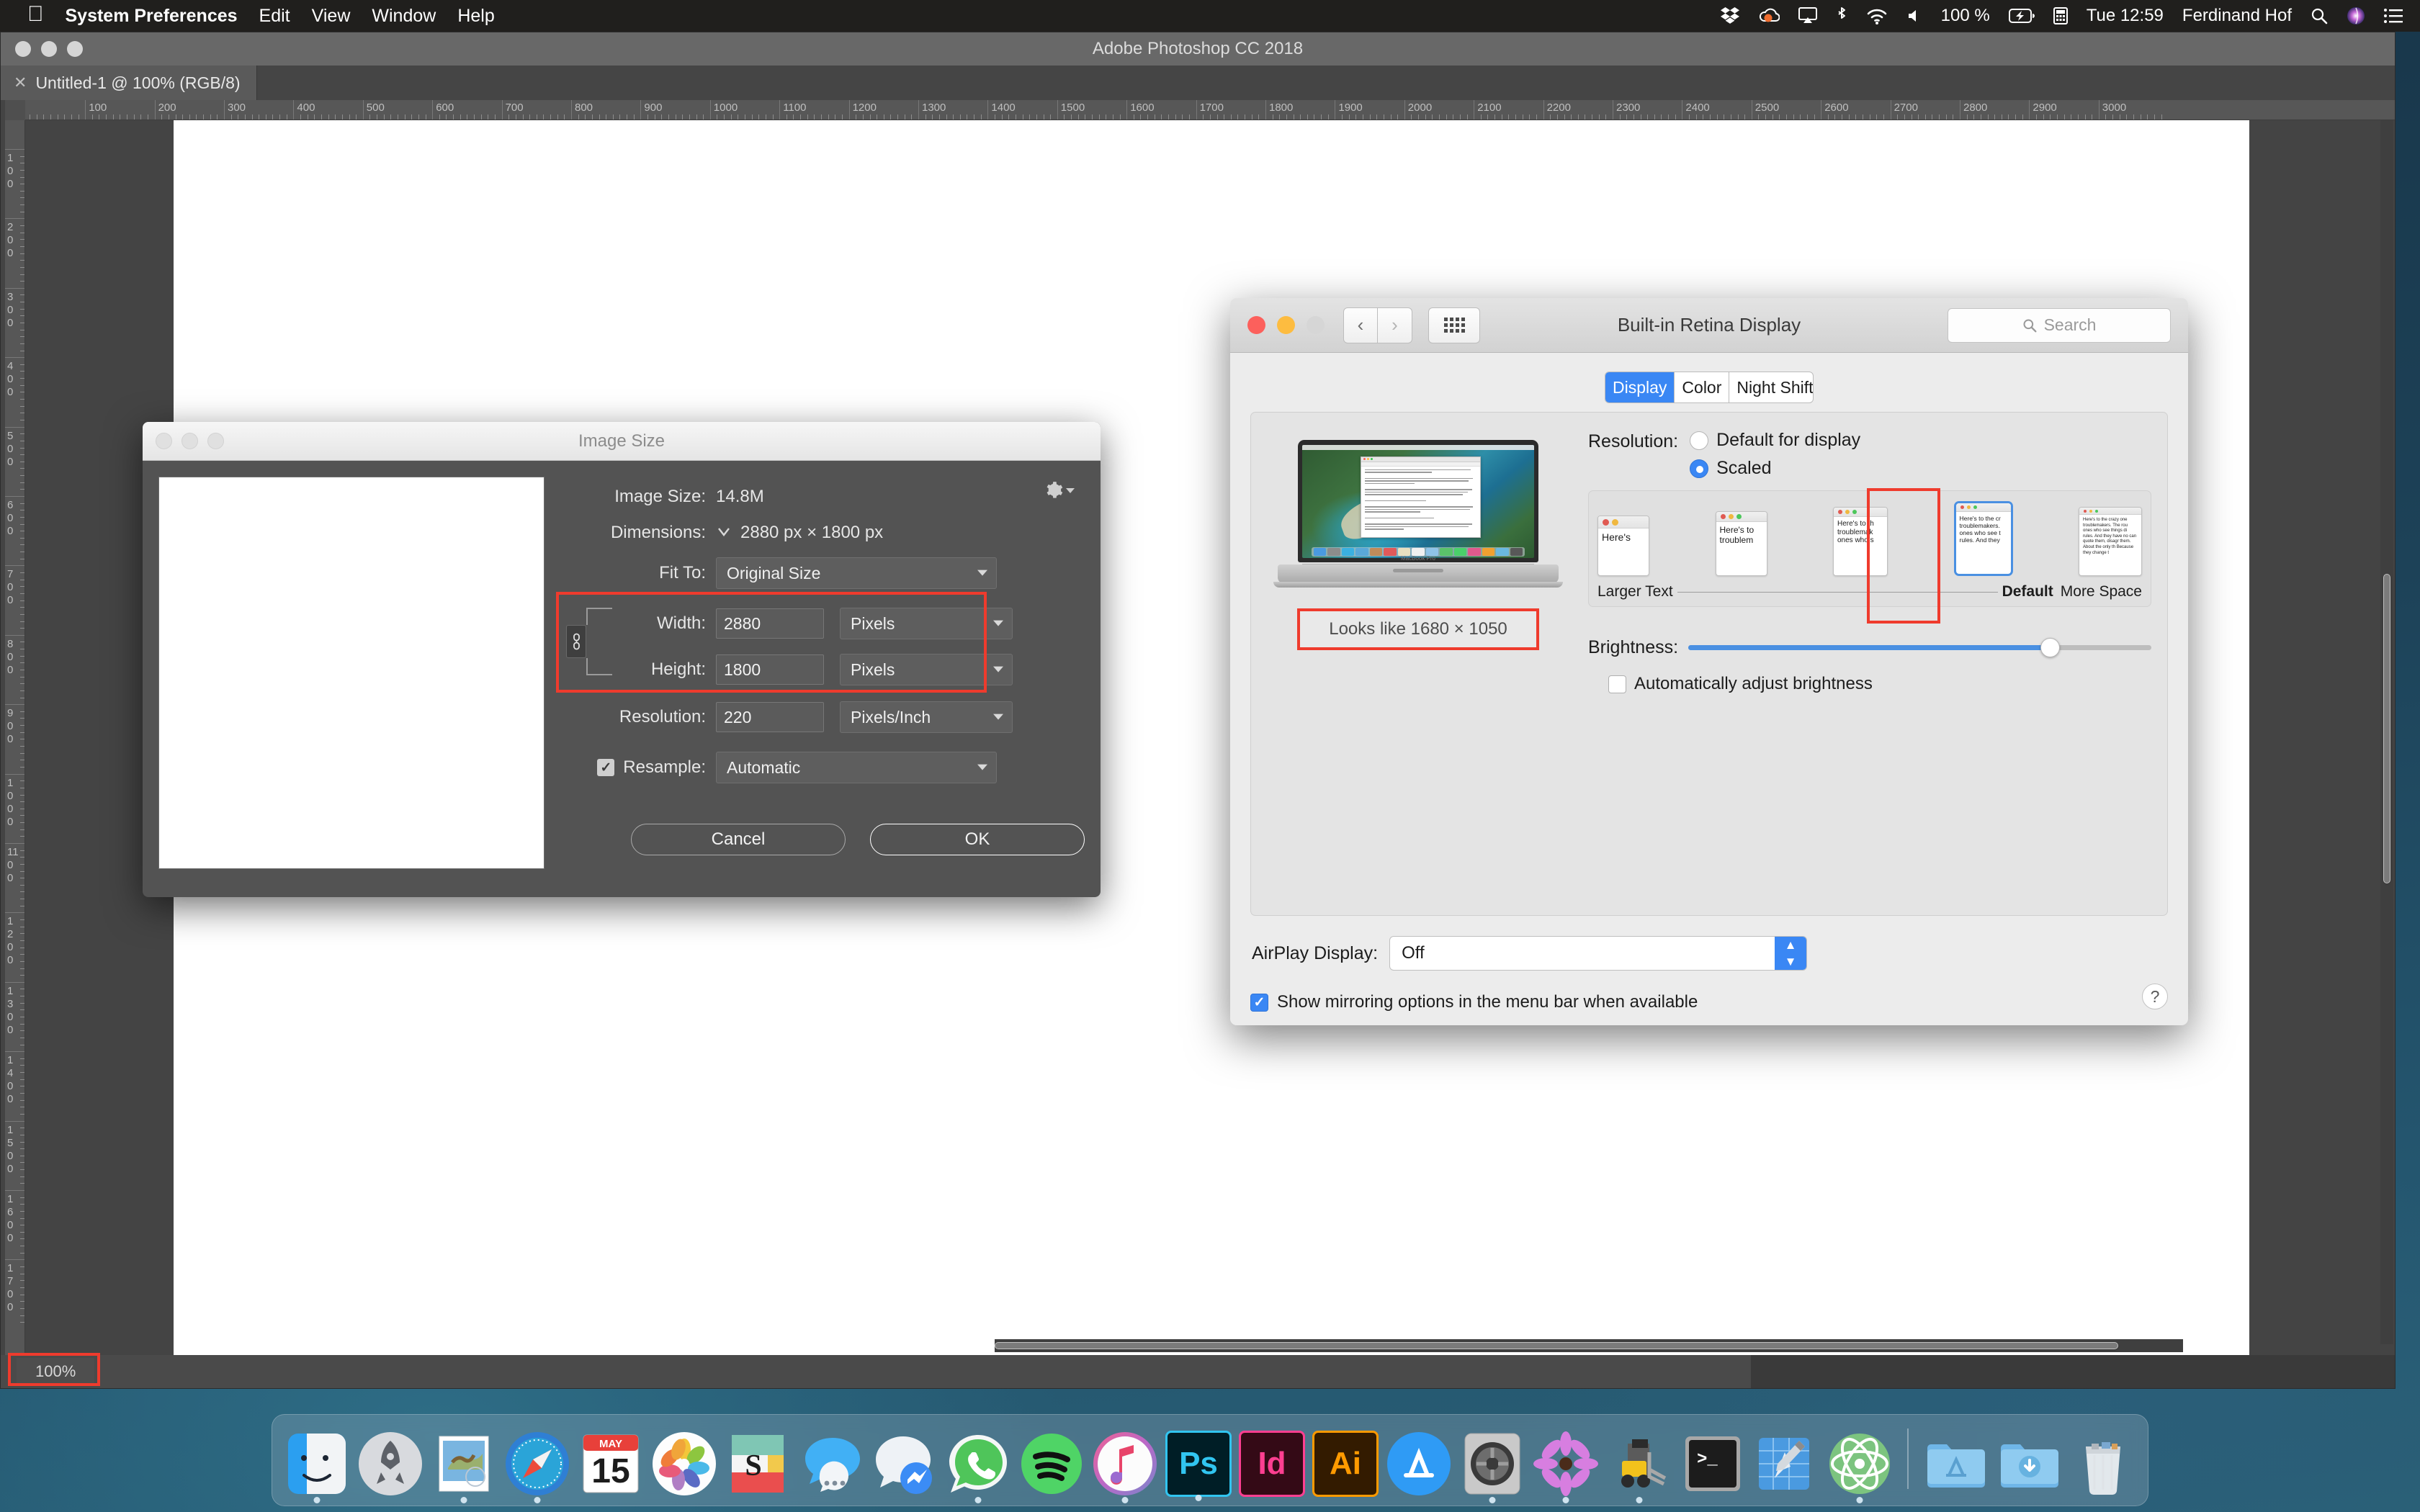 This screenshot has height=1512, width=2420. Describe the element at coordinates (724, 533) in the screenshot. I see `chevron-down-icon` at that location.